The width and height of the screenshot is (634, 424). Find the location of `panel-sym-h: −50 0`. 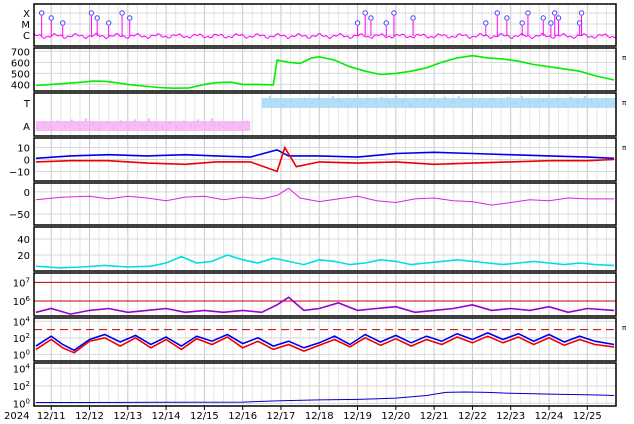

panel-sym-h: −50 0 is located at coordinates (313, 204).